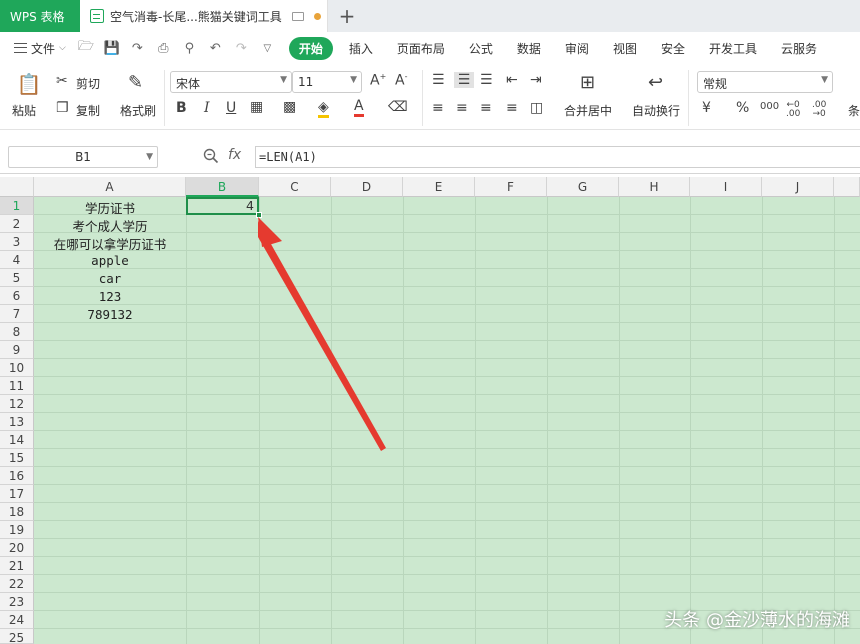 The height and width of the screenshot is (644, 860). What do you see at coordinates (88, 110) in the screenshot?
I see `copy-button: 复制` at bounding box center [88, 110].